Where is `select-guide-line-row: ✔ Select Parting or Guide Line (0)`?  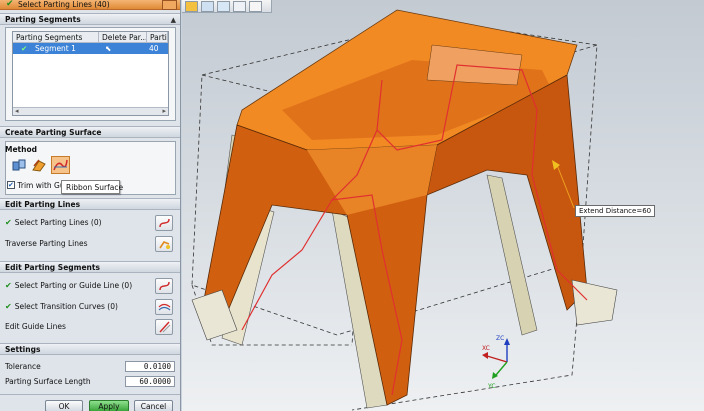
select-guide-line-row: ✔ Select Parting or Guide Line (0) is located at coordinates (68, 286).